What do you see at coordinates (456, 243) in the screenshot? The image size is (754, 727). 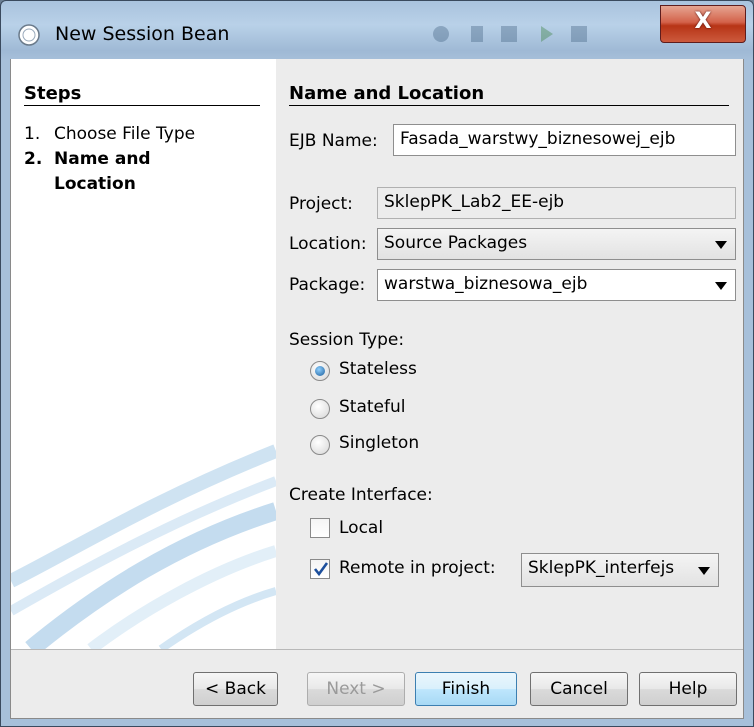 I see `location-value: Source Packages` at bounding box center [456, 243].